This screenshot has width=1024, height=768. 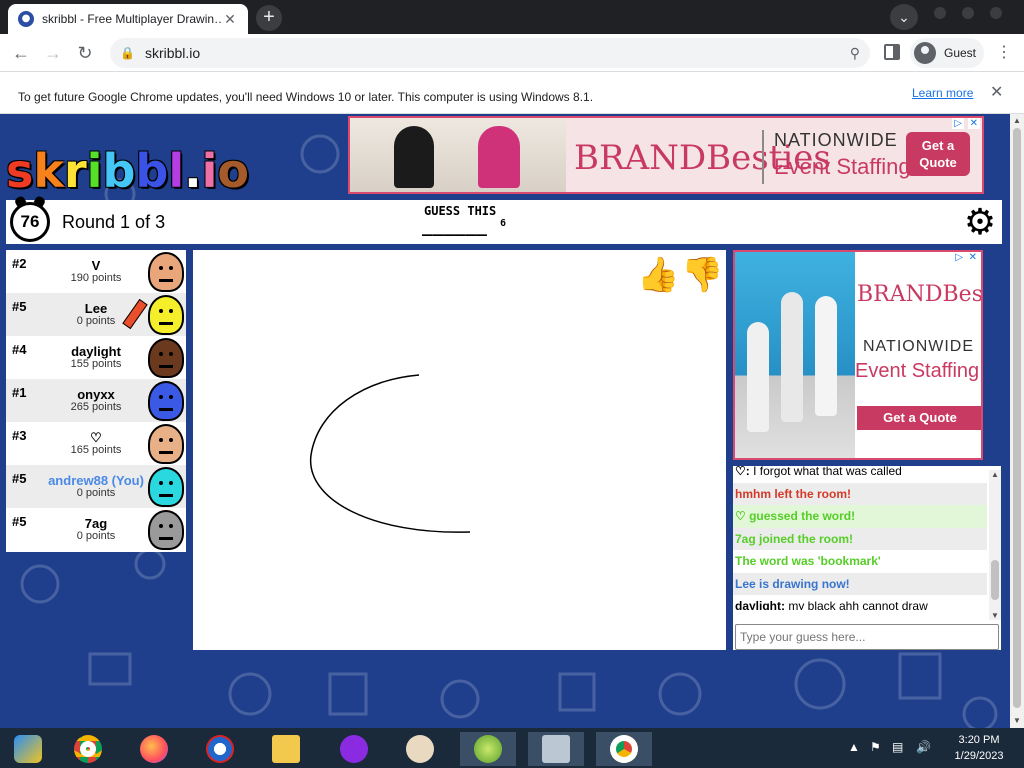 I want to click on player-row: #4 daylight 155 points, so click(x=96, y=357).